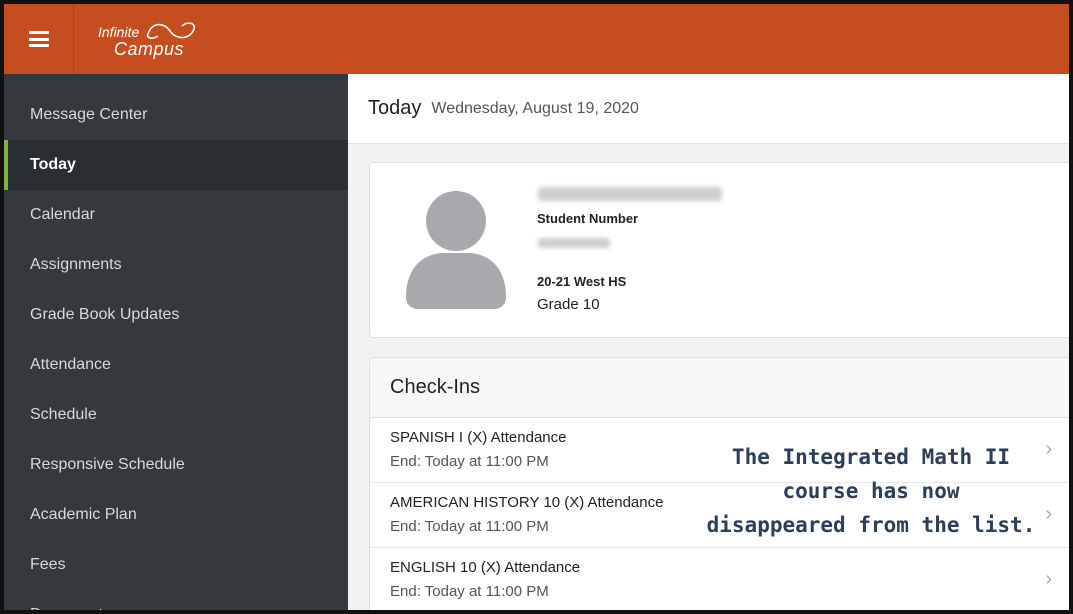 This screenshot has width=1073, height=614. What do you see at coordinates (70, 364) in the screenshot?
I see `sidebar-item-label: Attendance` at bounding box center [70, 364].